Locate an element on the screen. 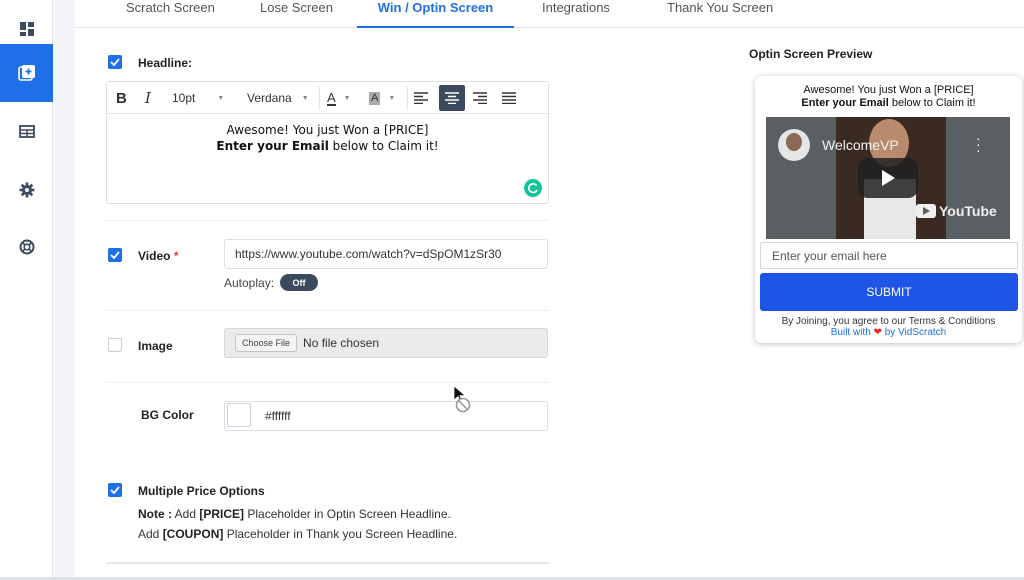 The height and width of the screenshot is (580, 1024). font-family-value: Verdana is located at coordinates (269, 98).